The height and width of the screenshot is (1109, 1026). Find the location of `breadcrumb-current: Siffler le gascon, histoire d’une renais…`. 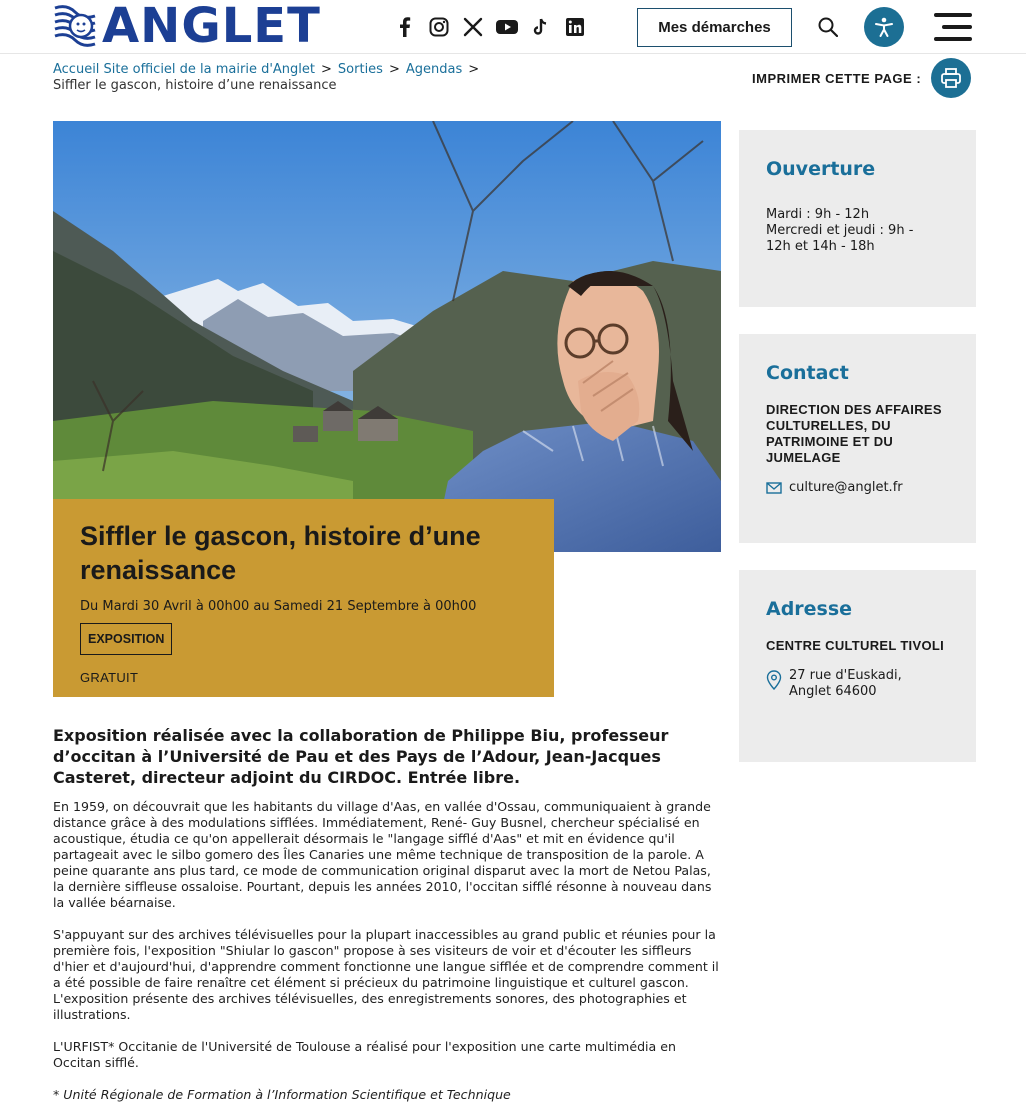

breadcrumb-current: Siffler le gascon, histoire d’une renais… is located at coordinates (195, 85).